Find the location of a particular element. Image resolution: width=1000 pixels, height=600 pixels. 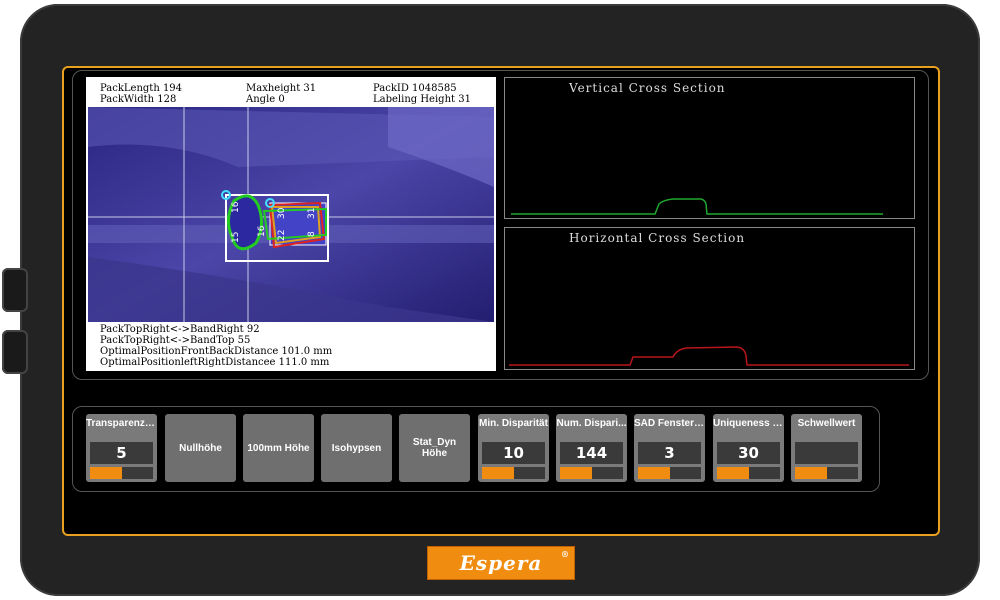

vertical-cross-section: Vertical Cross Section is located at coordinates (709, 148).